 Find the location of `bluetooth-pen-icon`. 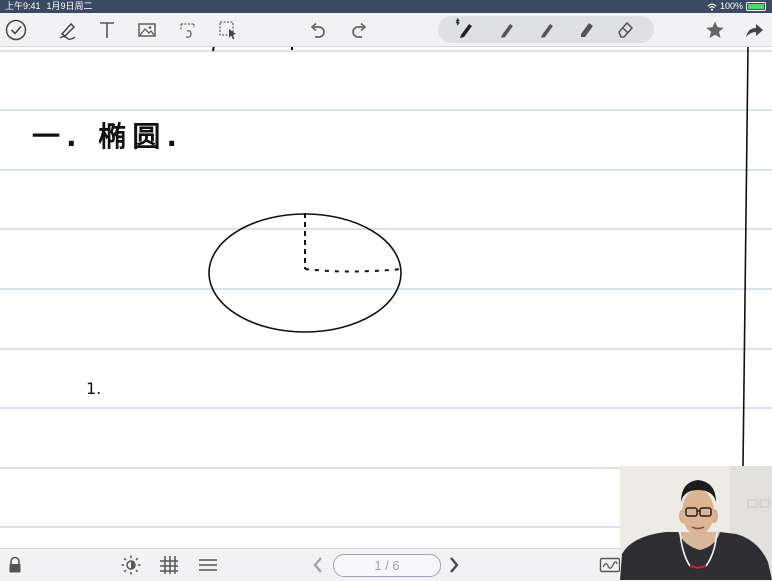

bluetooth-pen-icon is located at coordinates (464, 29).